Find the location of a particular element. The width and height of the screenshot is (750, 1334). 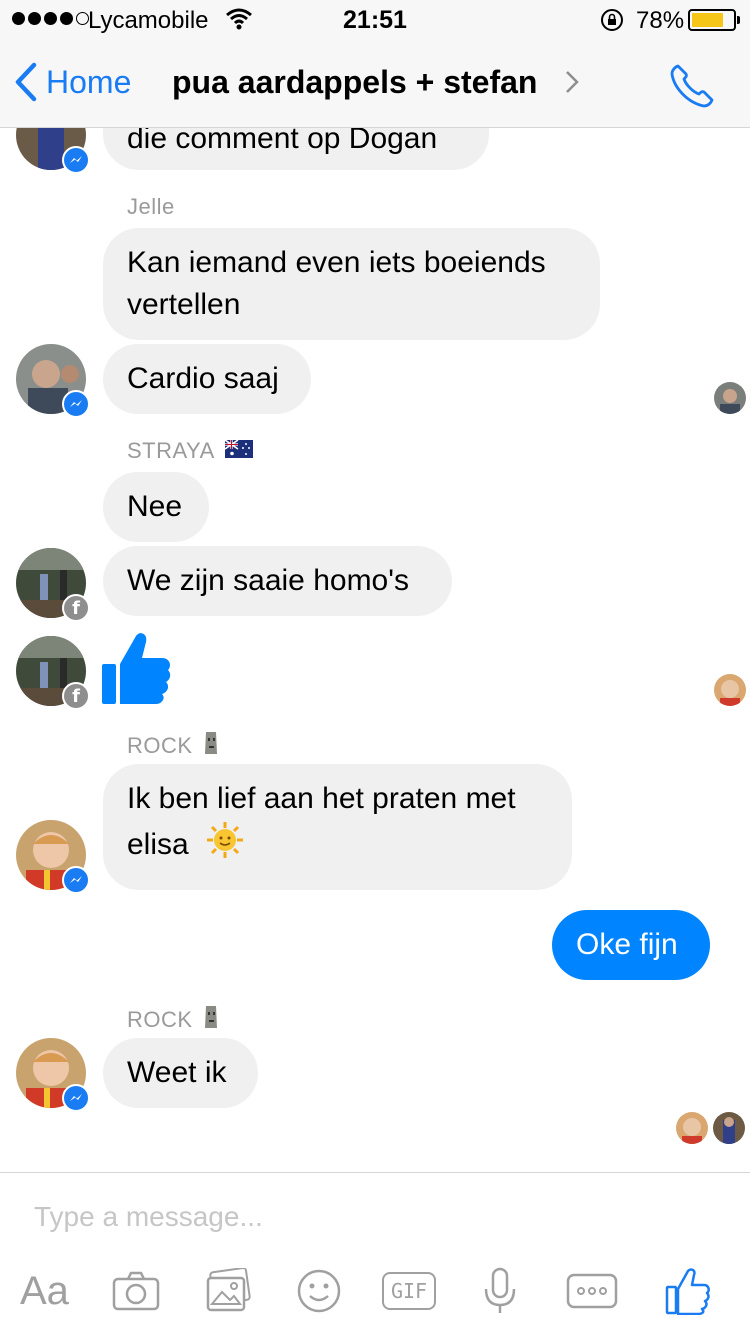

photo-gallery-button is located at coordinates (228, 1291).